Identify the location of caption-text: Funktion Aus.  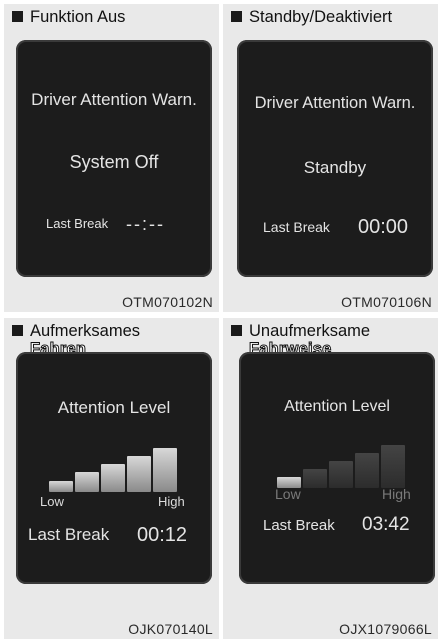
(78, 17).